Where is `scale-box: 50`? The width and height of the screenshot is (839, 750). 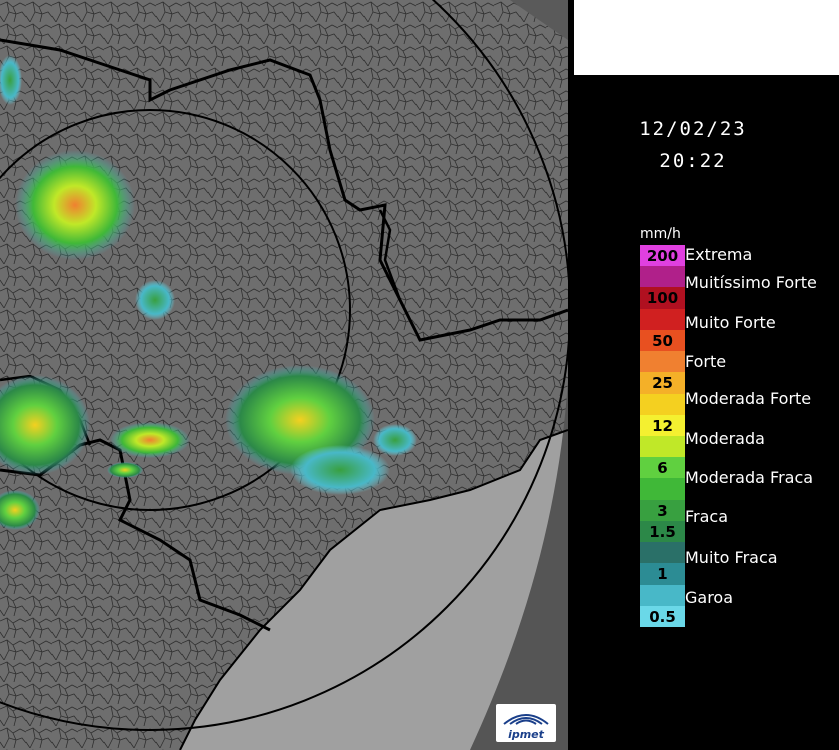 scale-box: 50 is located at coordinates (662, 340).